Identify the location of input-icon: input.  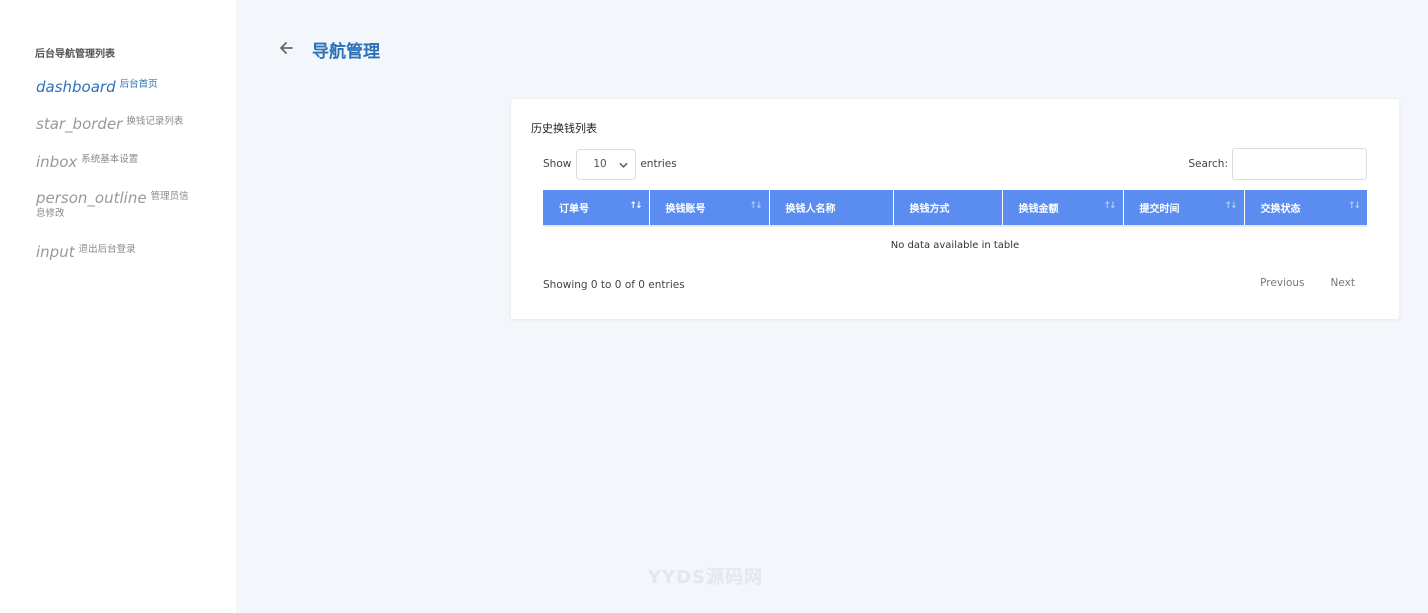
(55, 252).